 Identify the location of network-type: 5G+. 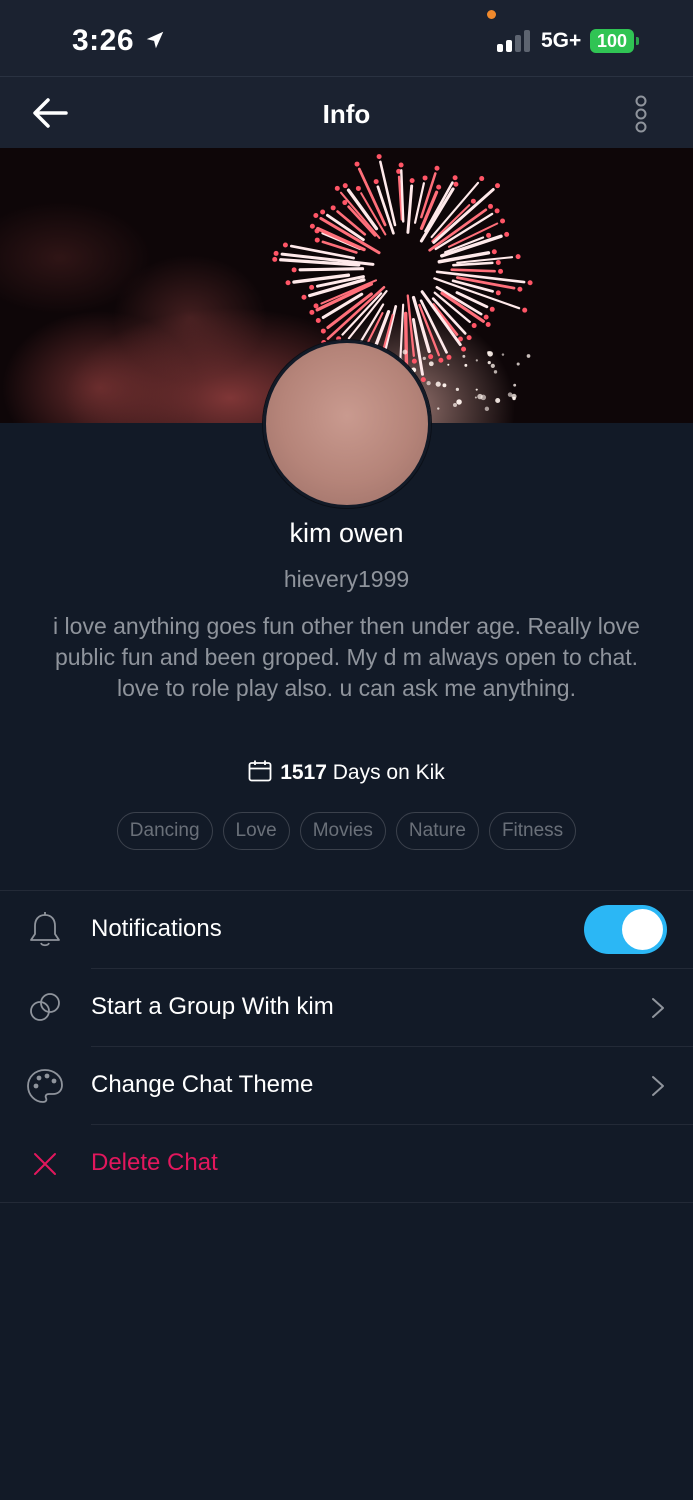
(561, 40).